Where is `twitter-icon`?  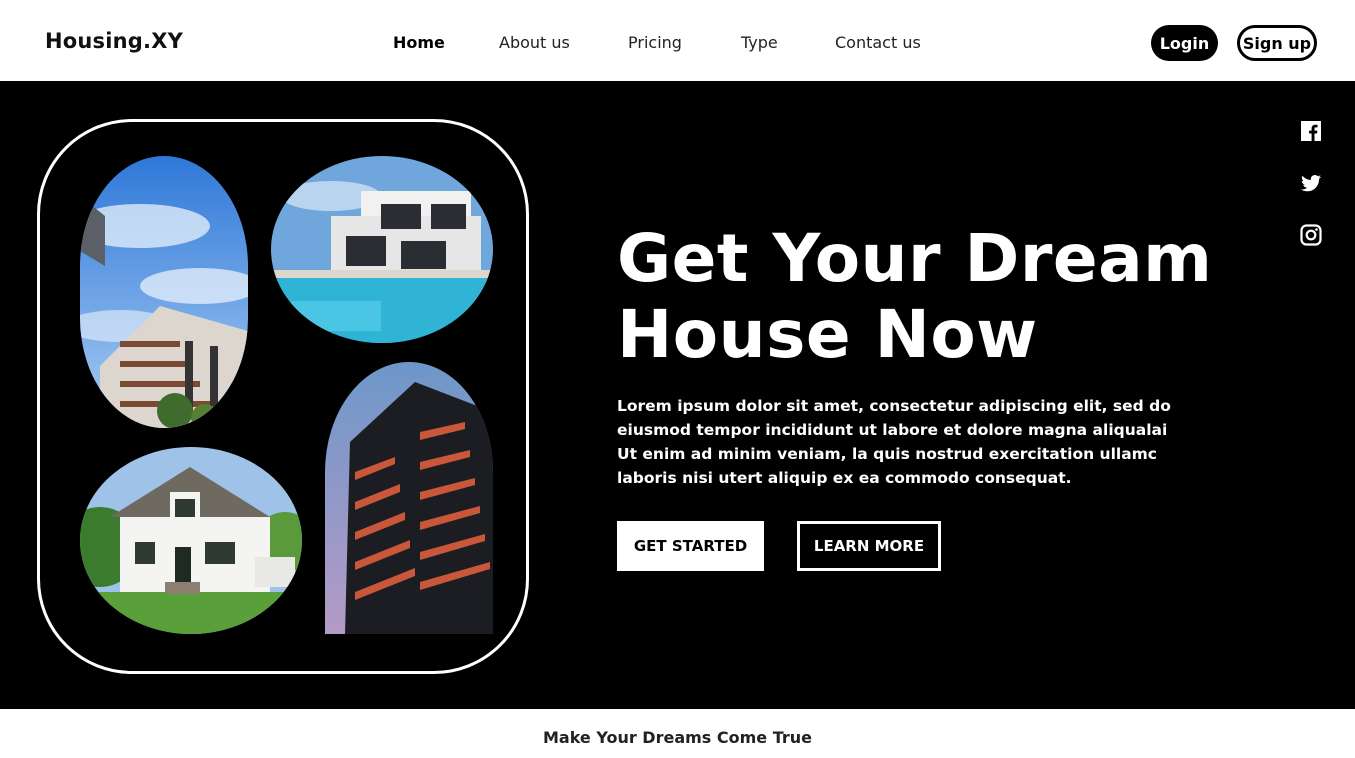
twitter-icon is located at coordinates (1311, 183).